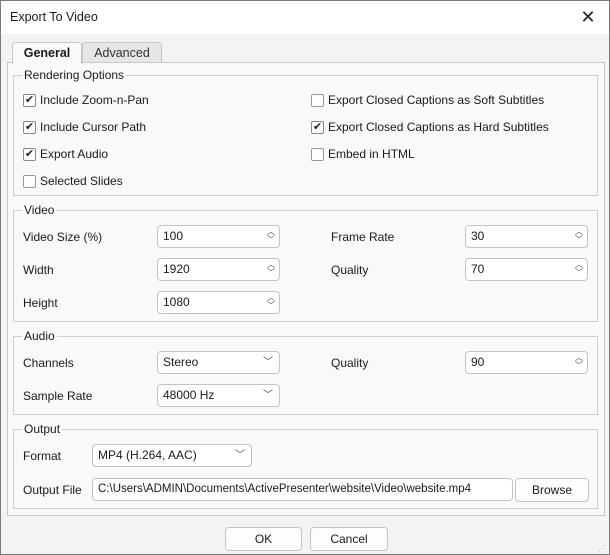 The height and width of the screenshot is (555, 610). Describe the element at coordinates (58, 396) in the screenshot. I see `sample-rate-label: Sample Rate` at that location.